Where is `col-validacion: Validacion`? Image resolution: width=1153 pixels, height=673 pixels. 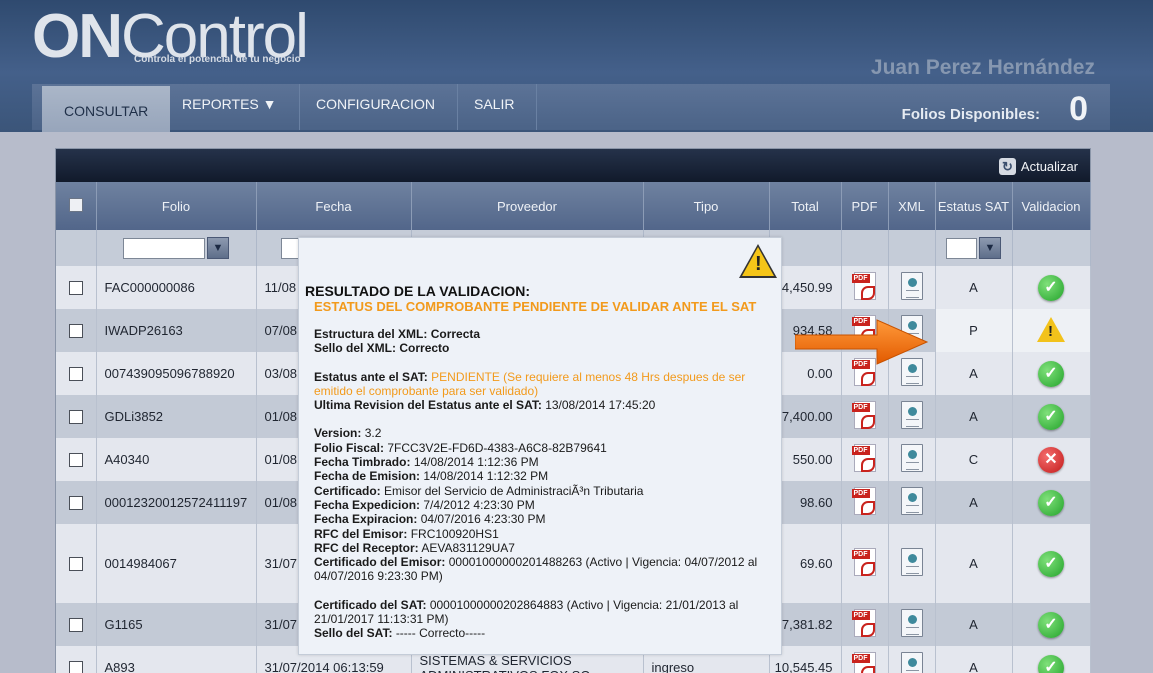
col-validacion: Validacion is located at coordinates (1051, 206).